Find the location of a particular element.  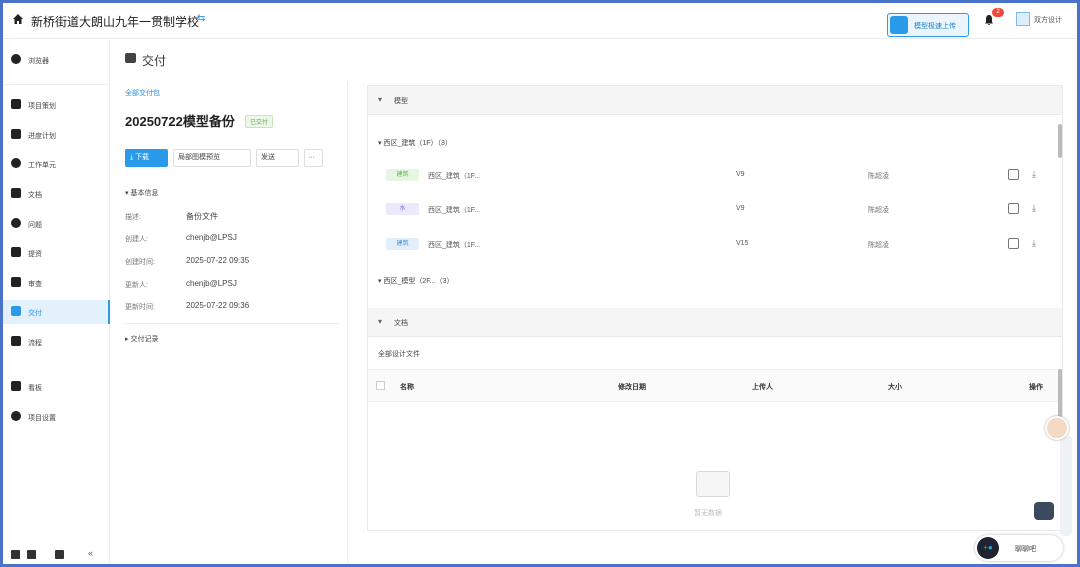

sidebar-item-label: 进度计划 is located at coordinates (42, 136).